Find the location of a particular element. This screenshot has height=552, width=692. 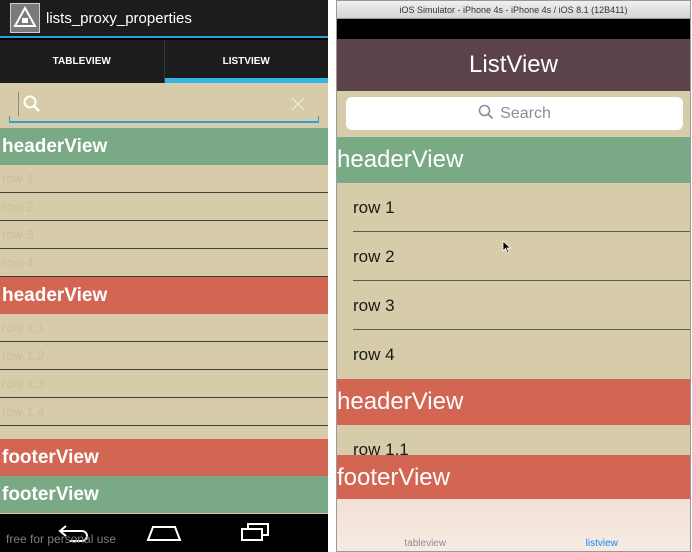

home-icon is located at coordinates (164, 535).